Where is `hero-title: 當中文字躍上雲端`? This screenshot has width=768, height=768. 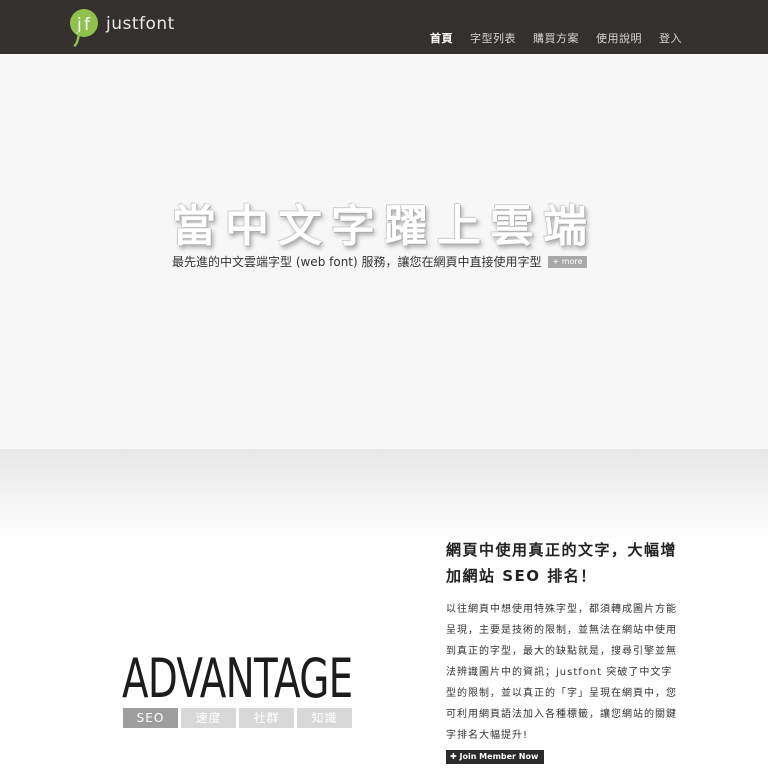
hero-title: 當中文字躍上雲端 is located at coordinates (384, 226).